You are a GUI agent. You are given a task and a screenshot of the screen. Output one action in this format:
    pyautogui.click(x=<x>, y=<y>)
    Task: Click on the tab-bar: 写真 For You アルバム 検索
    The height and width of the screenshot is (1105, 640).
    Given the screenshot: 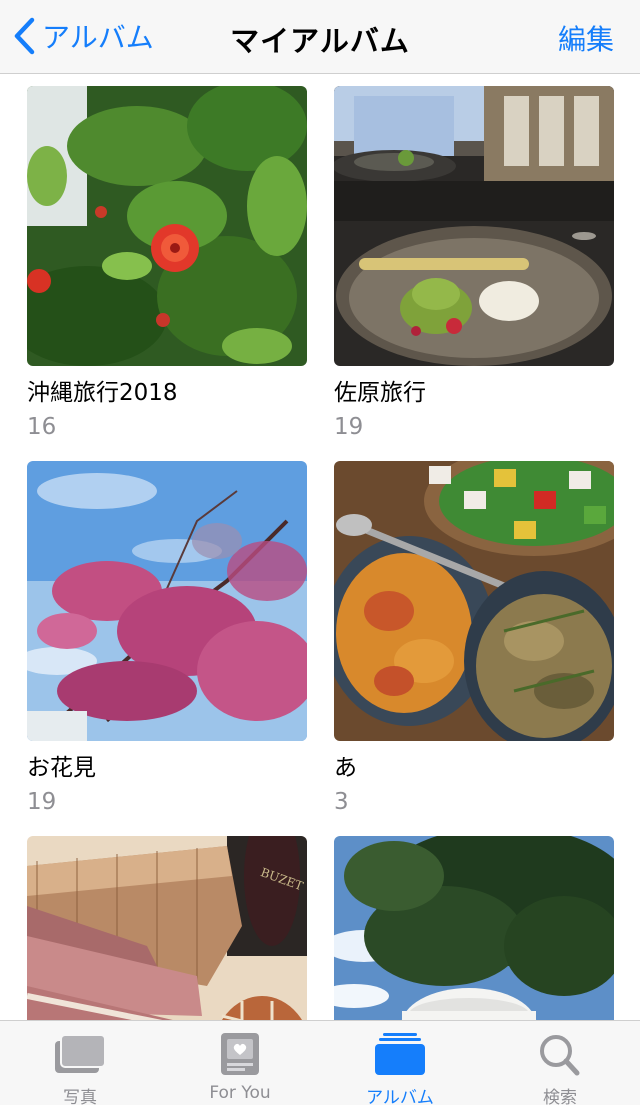 What is the action you would take?
    pyautogui.click(x=320, y=1062)
    